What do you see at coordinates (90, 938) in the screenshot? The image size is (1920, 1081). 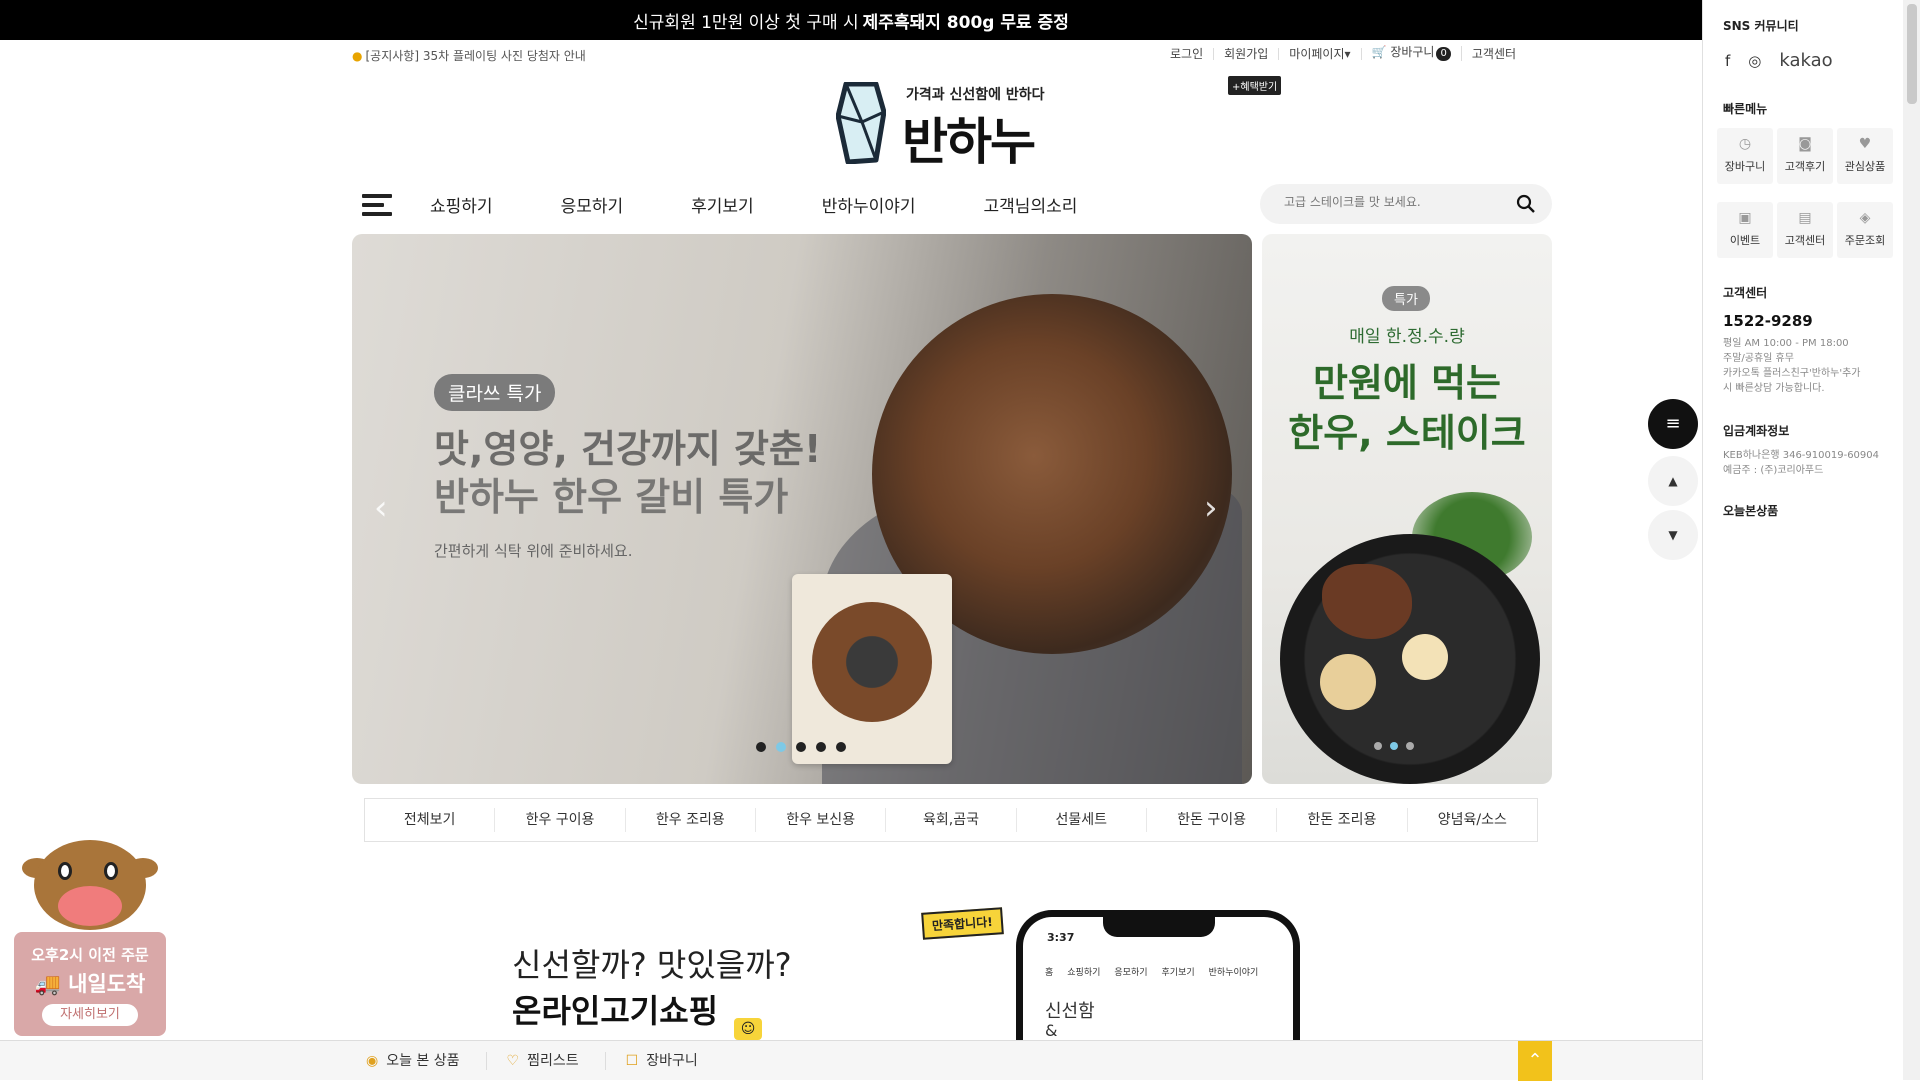 I see `delivery-float-banner: 오후2시 이전 주문 🚚 내일도착 자세히보기` at bounding box center [90, 938].